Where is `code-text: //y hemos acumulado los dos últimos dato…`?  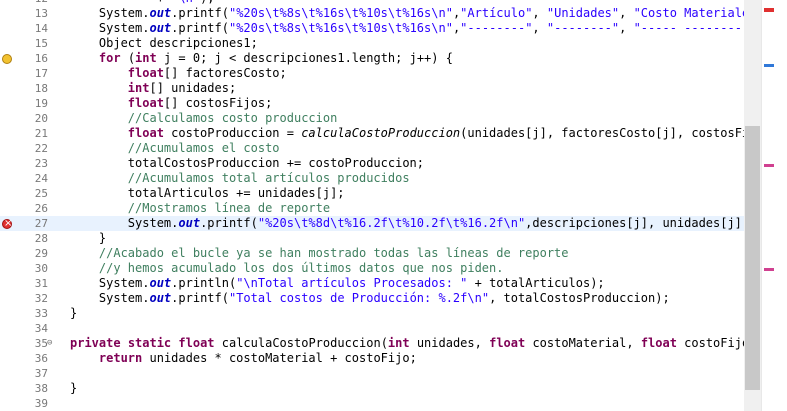
code-text: //y hemos acumulado los dos últimos dato… is located at coordinates (287, 268).